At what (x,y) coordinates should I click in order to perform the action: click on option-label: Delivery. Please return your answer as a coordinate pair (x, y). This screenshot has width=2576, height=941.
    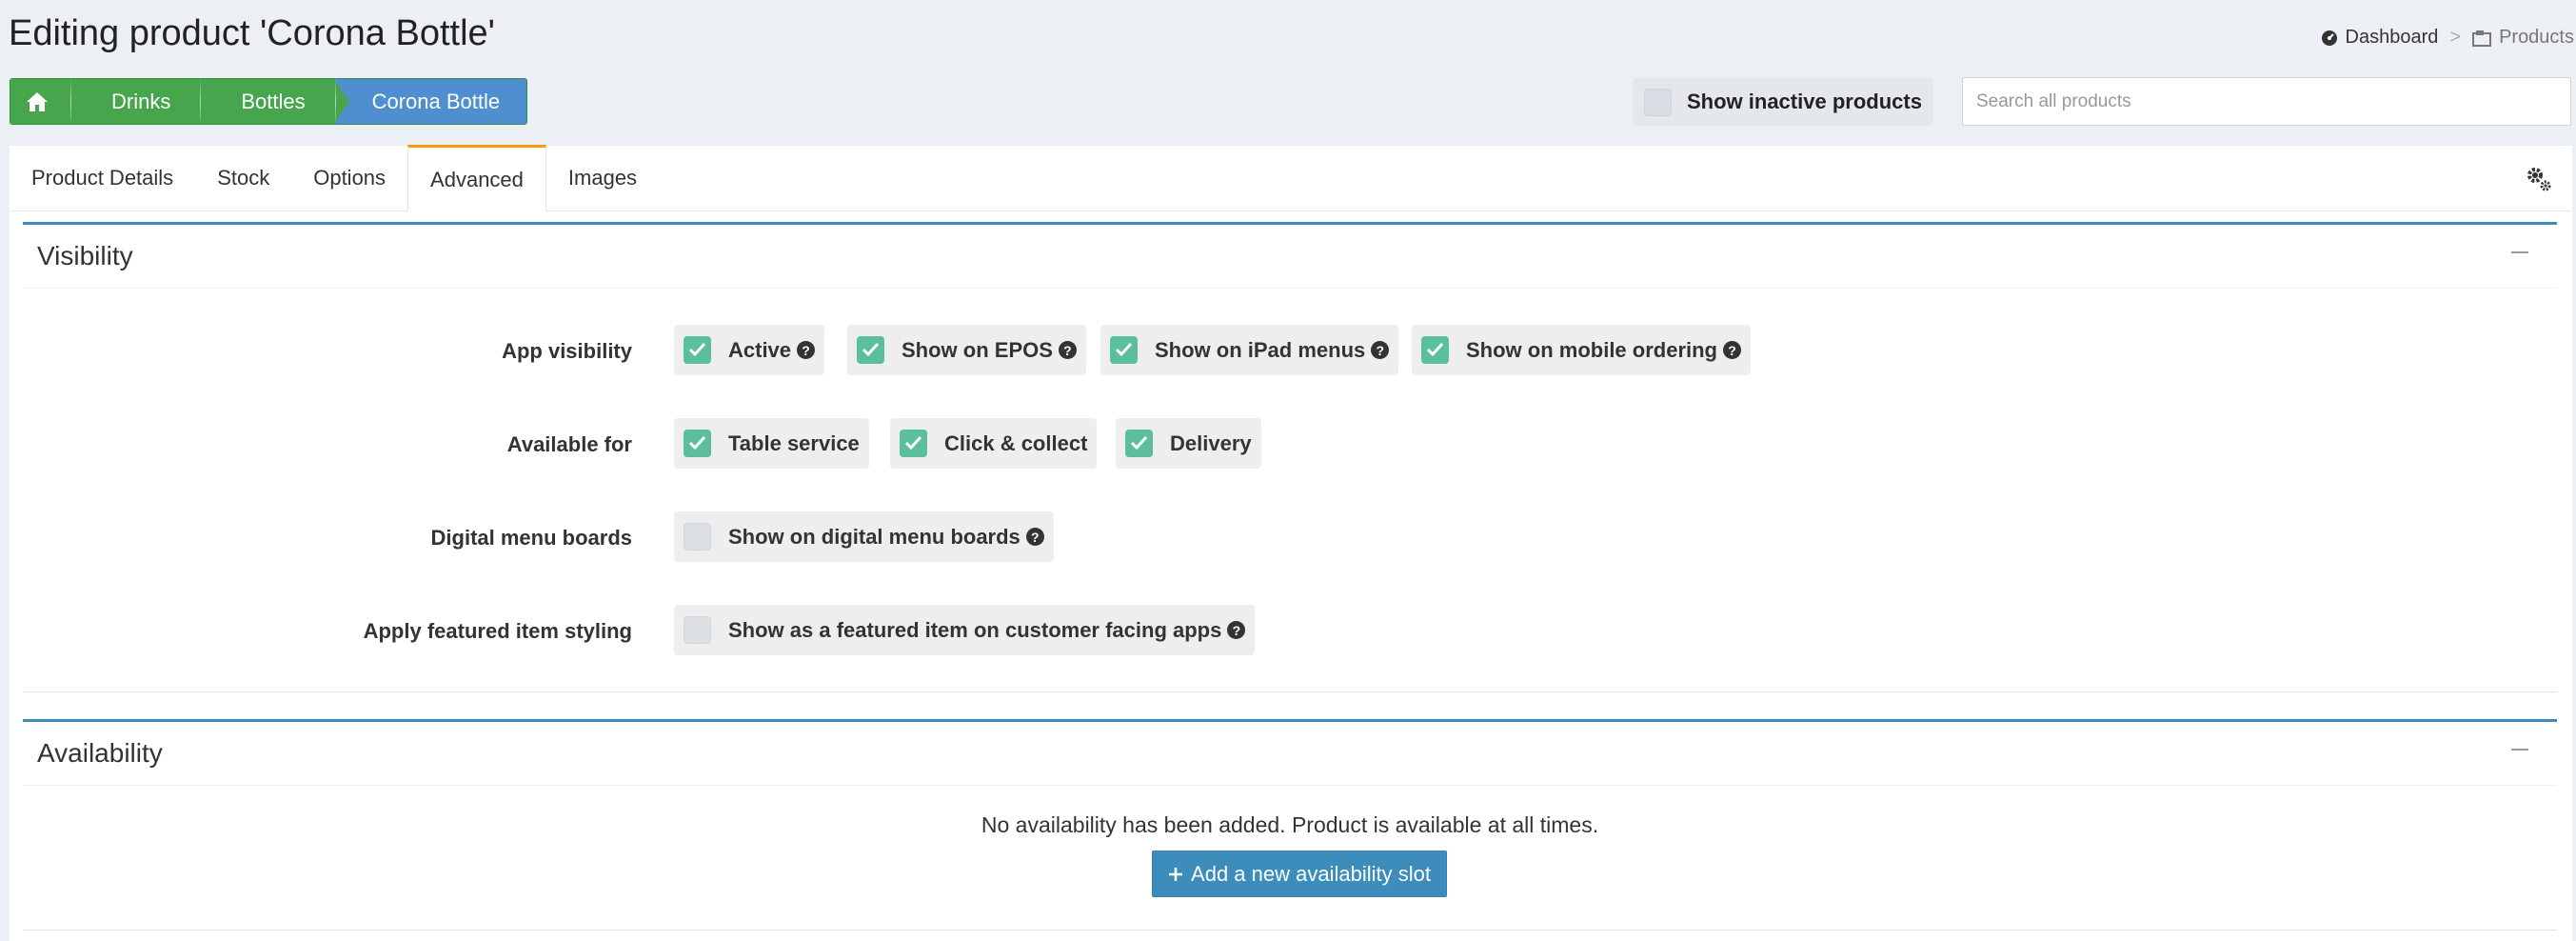
    Looking at the image, I should click on (1211, 442).